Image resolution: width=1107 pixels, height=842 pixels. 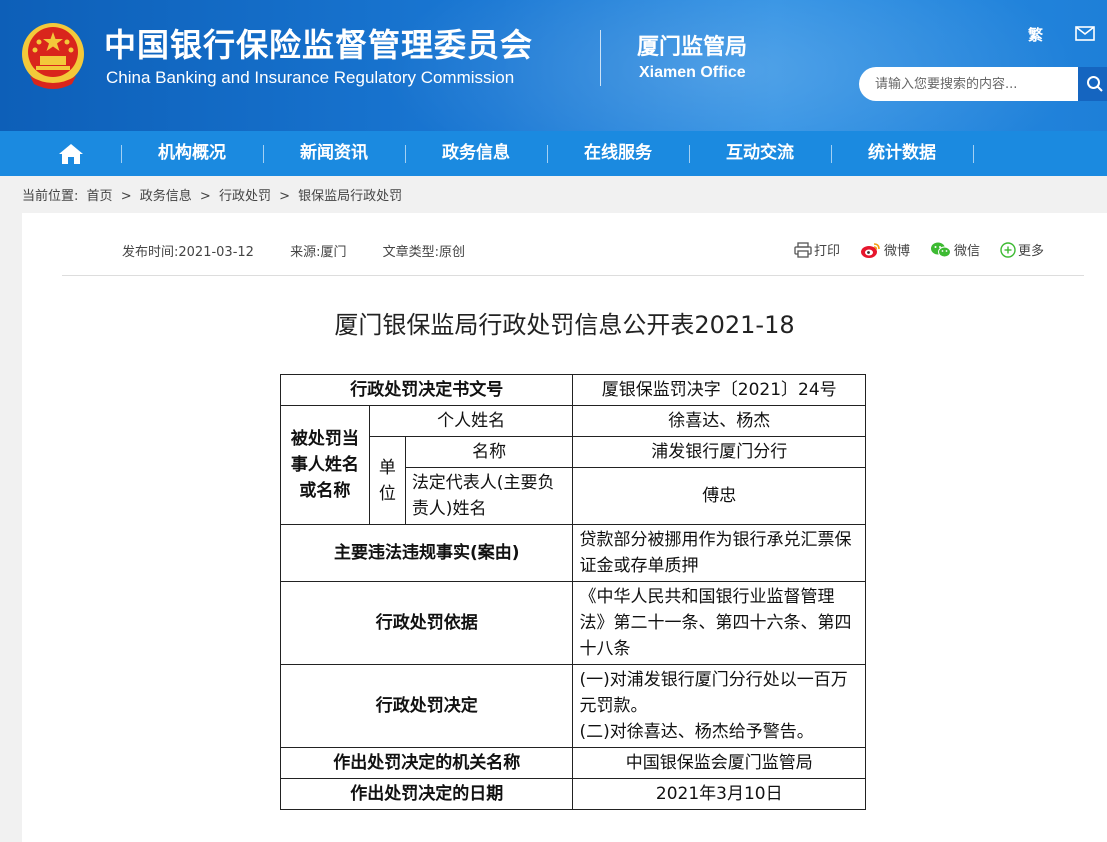 I want to click on facts-value: 贷款部分被挪用作为银行承兑汇票保证金或存单质押, so click(x=719, y=553).